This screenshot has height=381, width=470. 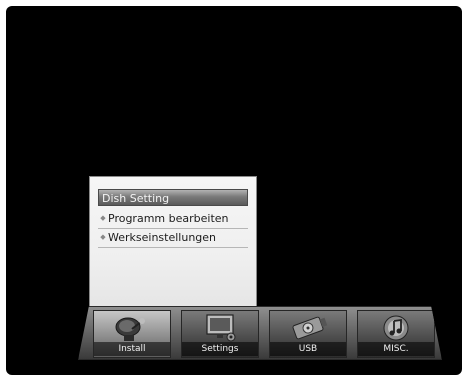 What do you see at coordinates (221, 328) in the screenshot?
I see `monitor-settings-icon` at bounding box center [221, 328].